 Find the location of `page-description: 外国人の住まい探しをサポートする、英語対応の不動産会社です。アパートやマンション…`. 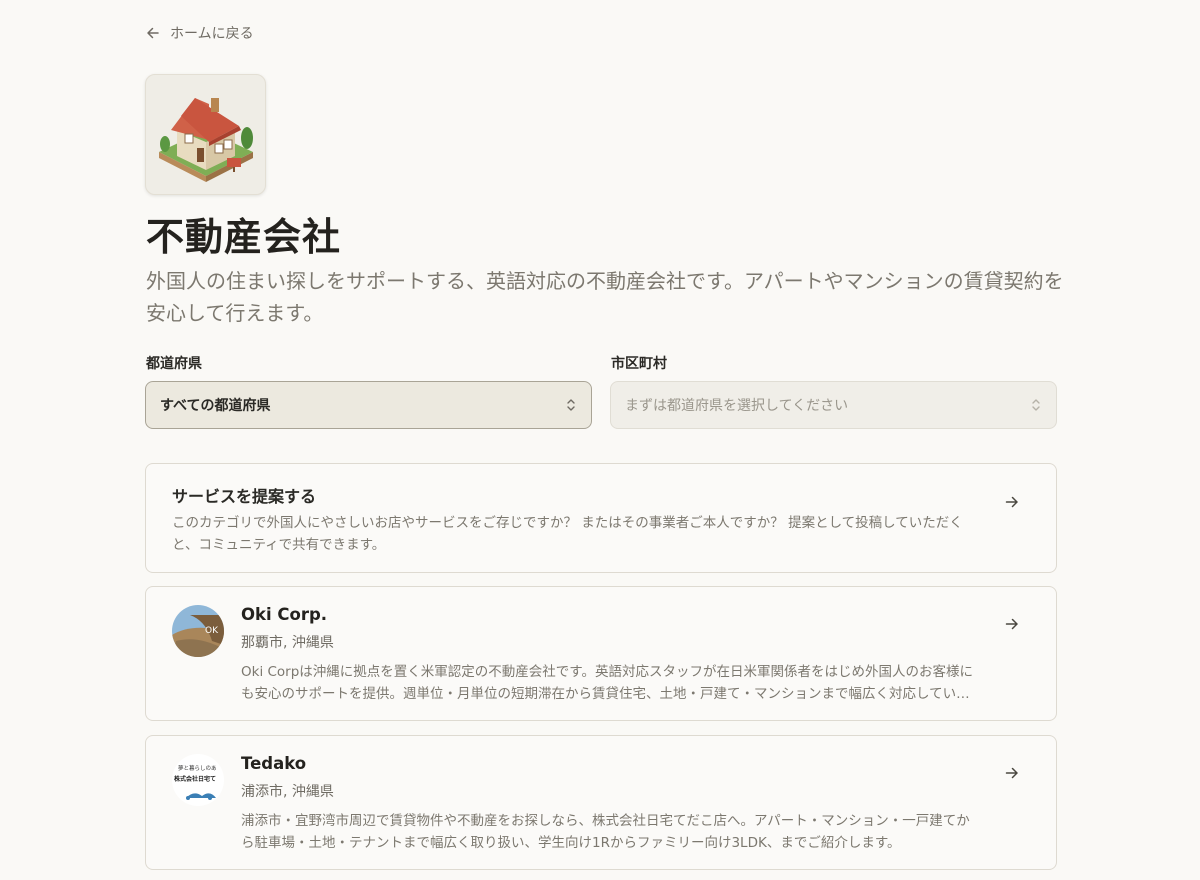

page-description: 外国人の住まい探しをサポートする、英語対応の不動産会社です。アパートやマンション… is located at coordinates (605, 297).